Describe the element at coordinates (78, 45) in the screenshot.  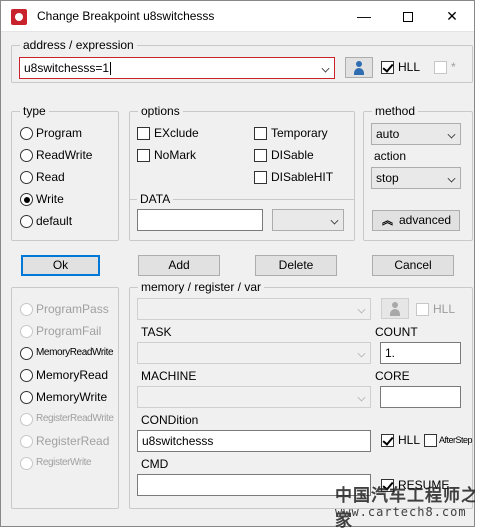
I see `address-label: address / expression` at that location.